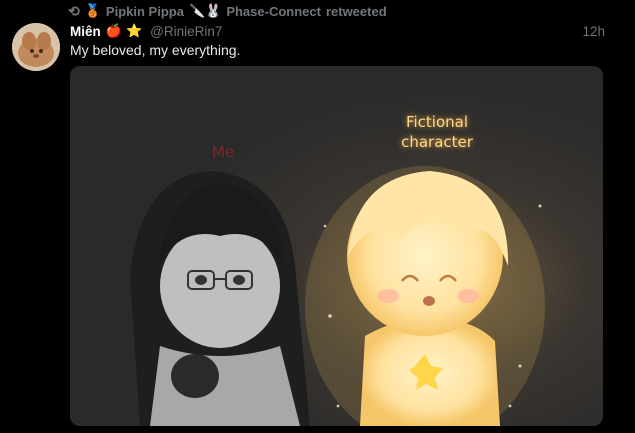  I want to click on retweeted-label: retweeted, so click(356, 11).